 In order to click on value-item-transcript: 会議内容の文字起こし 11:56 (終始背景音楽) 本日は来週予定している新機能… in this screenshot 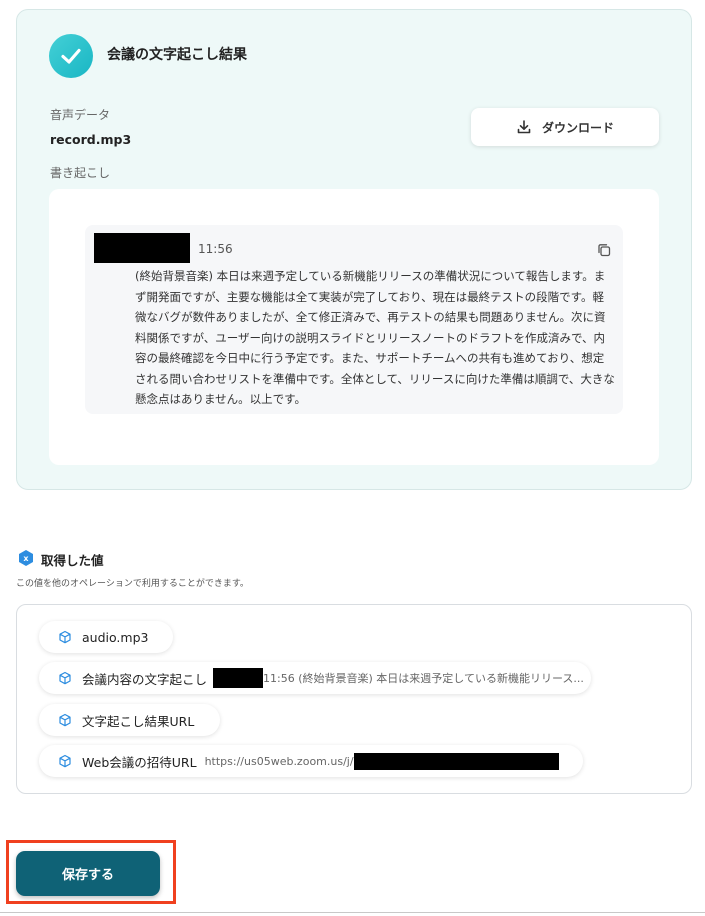, I will do `click(315, 678)`.